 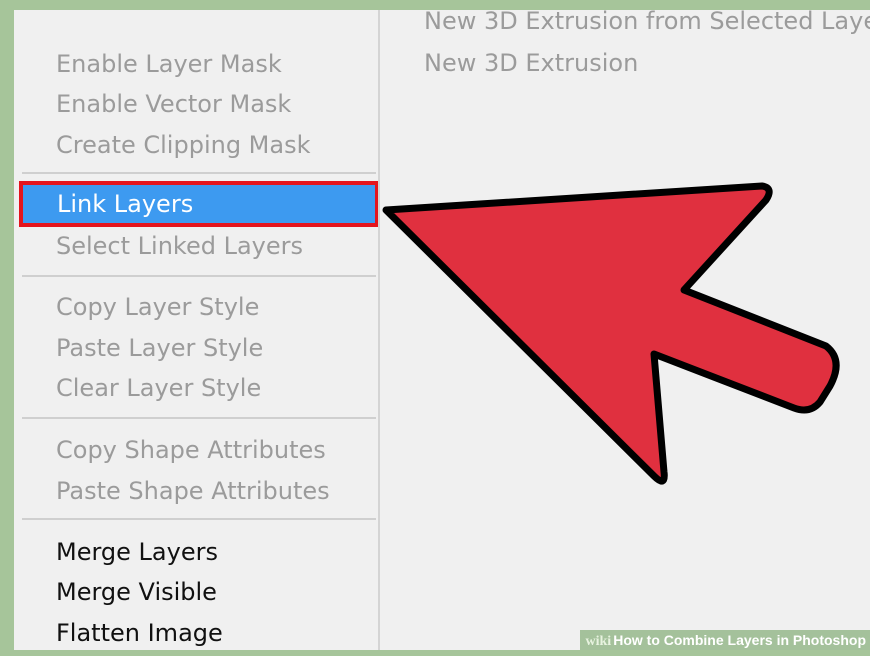 I want to click on watermark-how: How, so click(x=628, y=640).